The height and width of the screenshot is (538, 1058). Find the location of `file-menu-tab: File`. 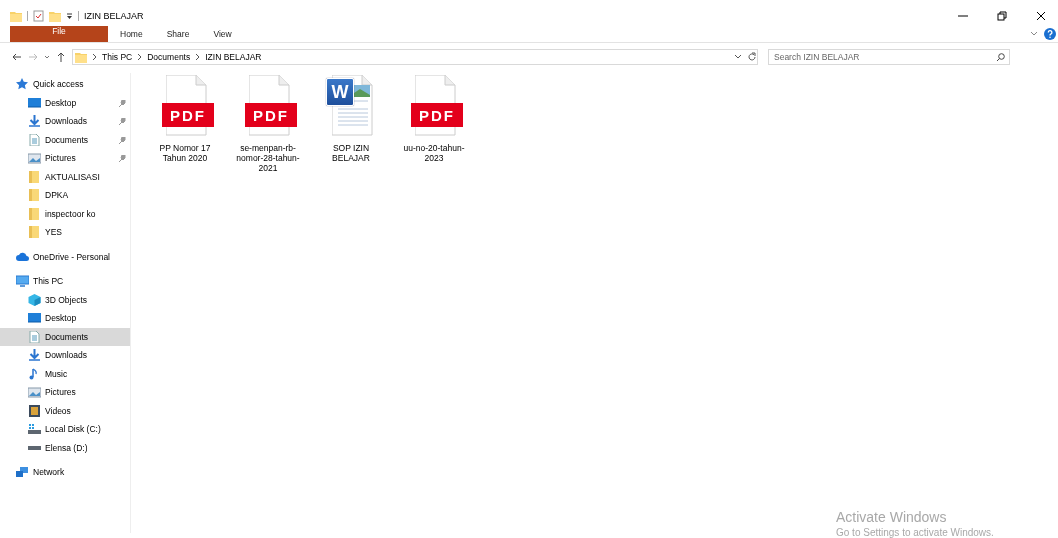

file-menu-tab: File is located at coordinates (59, 34).